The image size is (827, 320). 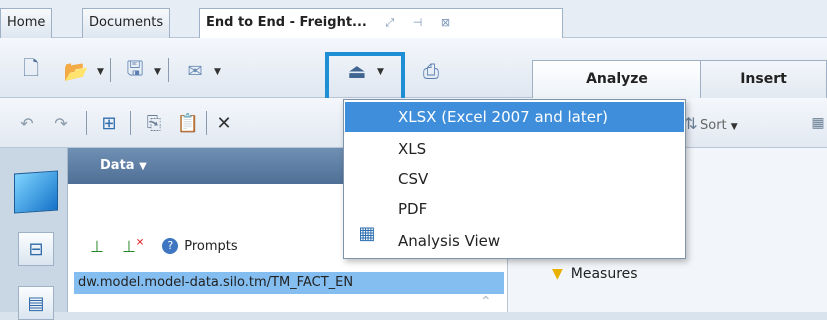 What do you see at coordinates (97, 246) in the screenshot?
I see `add-query-icon: ⊥` at bounding box center [97, 246].